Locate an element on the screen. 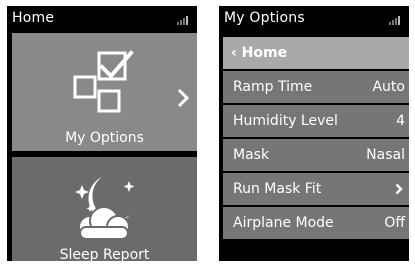 This screenshot has width=415, height=267. back-home-button: ‹ Home is located at coordinates (316, 53).